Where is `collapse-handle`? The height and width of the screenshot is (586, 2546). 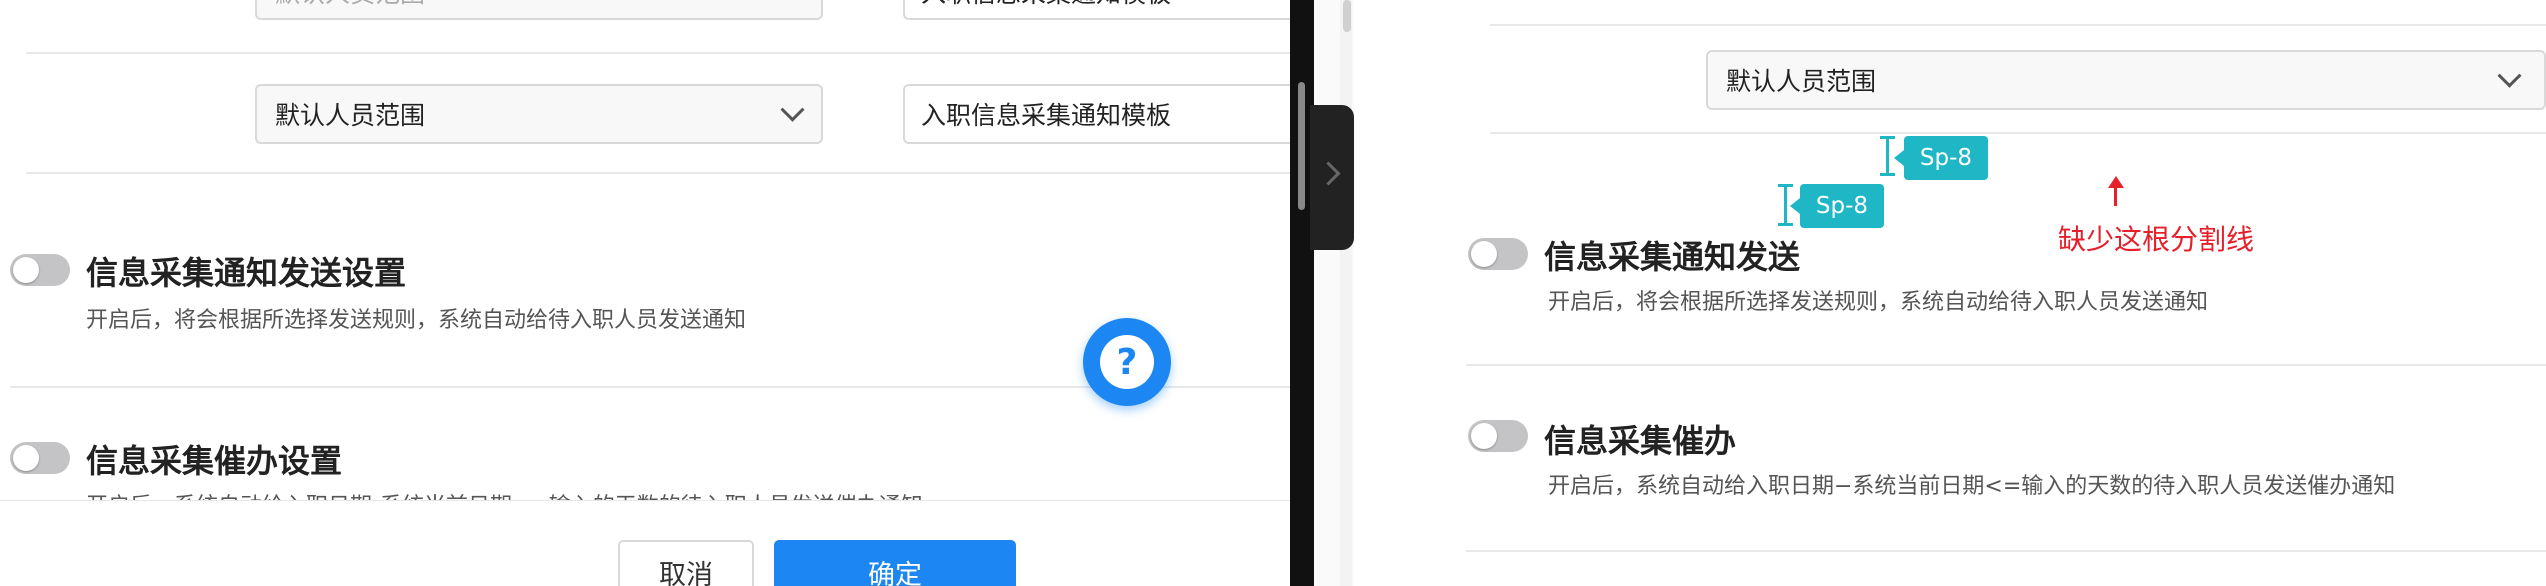
collapse-handle is located at coordinates (1332, 177).